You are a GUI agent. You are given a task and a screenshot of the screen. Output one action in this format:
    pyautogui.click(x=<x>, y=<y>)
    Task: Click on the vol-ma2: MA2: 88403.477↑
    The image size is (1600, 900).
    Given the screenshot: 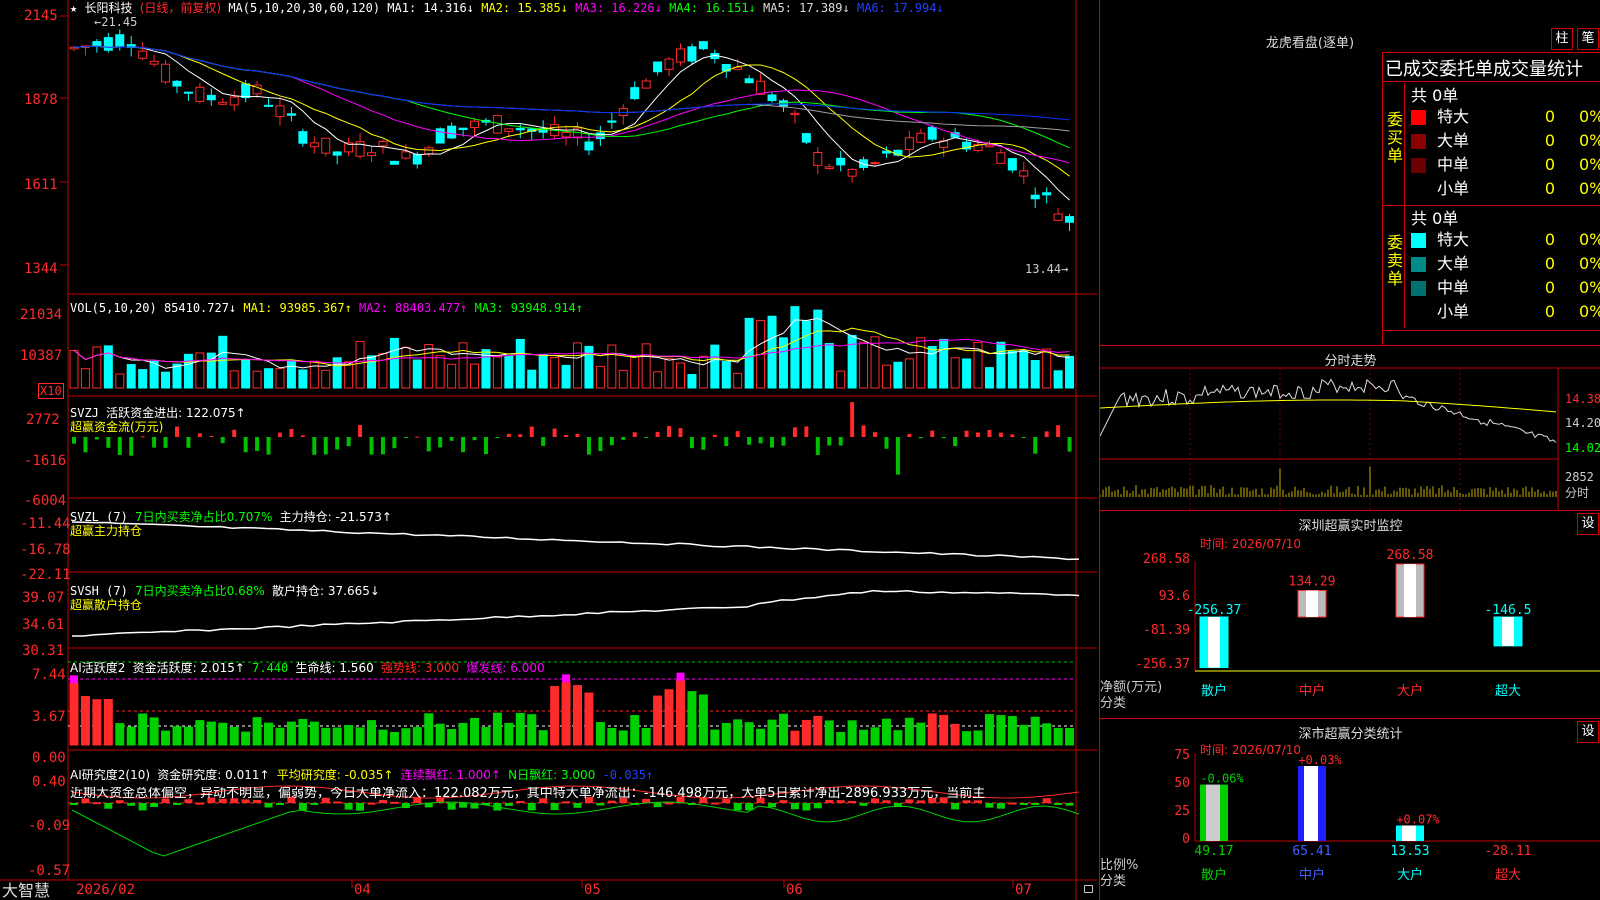 What is the action you would take?
    pyautogui.click(x=413, y=308)
    